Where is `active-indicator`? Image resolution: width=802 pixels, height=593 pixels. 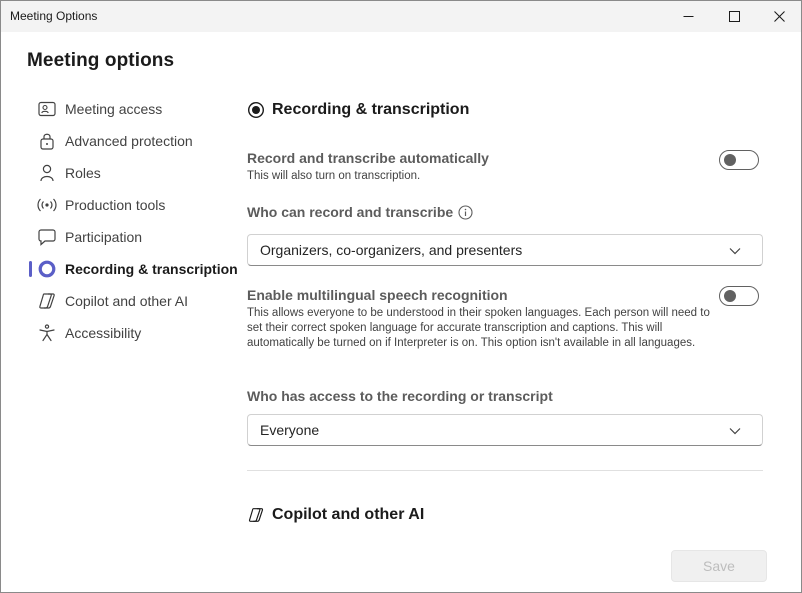
active-indicator is located at coordinates (30, 269).